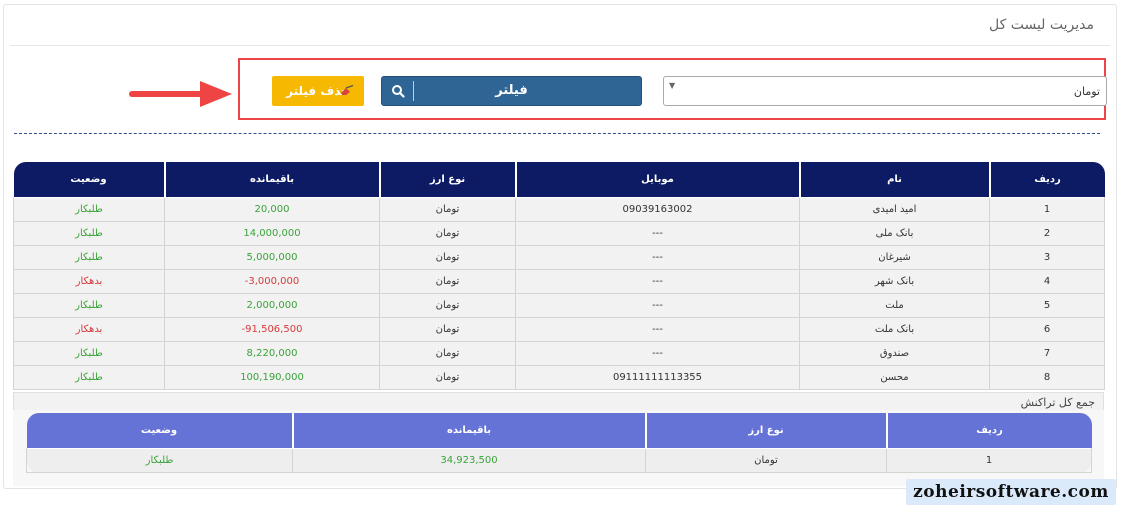  What do you see at coordinates (657, 377) in the screenshot?
I see `cell-mobile: 09111111113355` at bounding box center [657, 377].